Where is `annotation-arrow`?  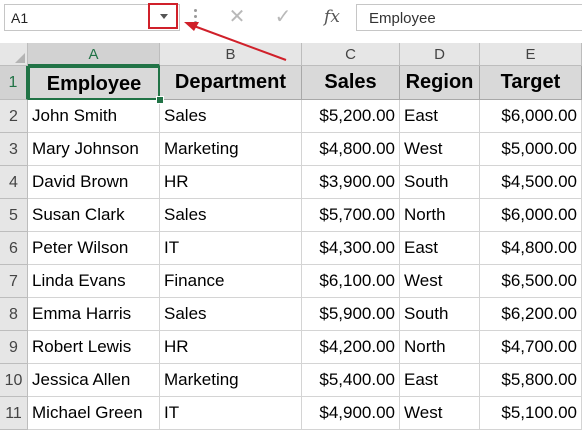
annotation-arrow is located at coordinates (235, 41).